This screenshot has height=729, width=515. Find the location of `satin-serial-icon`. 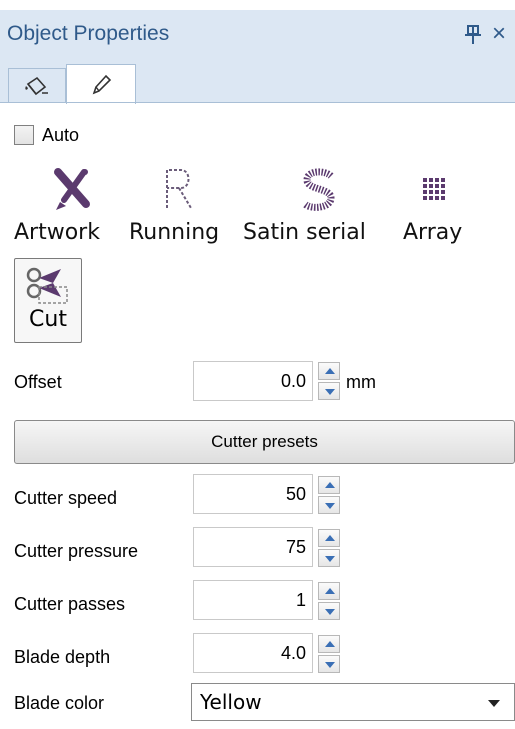

satin-serial-icon is located at coordinates (318, 189).